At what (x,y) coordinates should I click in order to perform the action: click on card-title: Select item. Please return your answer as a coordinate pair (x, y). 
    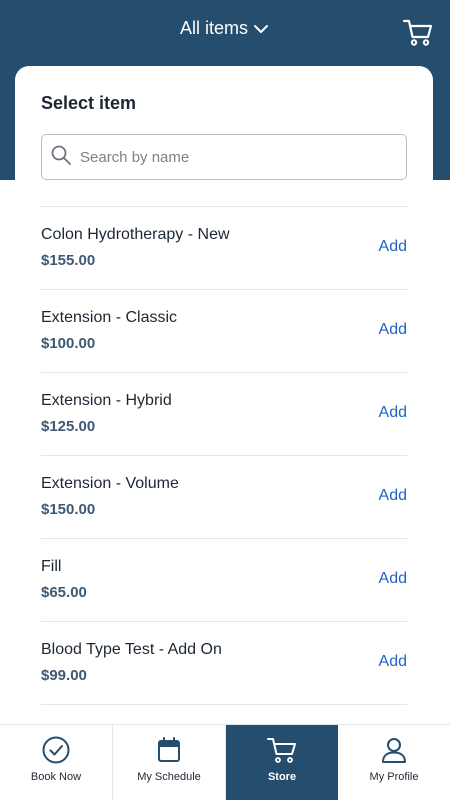
    Looking at the image, I should click on (89, 103).